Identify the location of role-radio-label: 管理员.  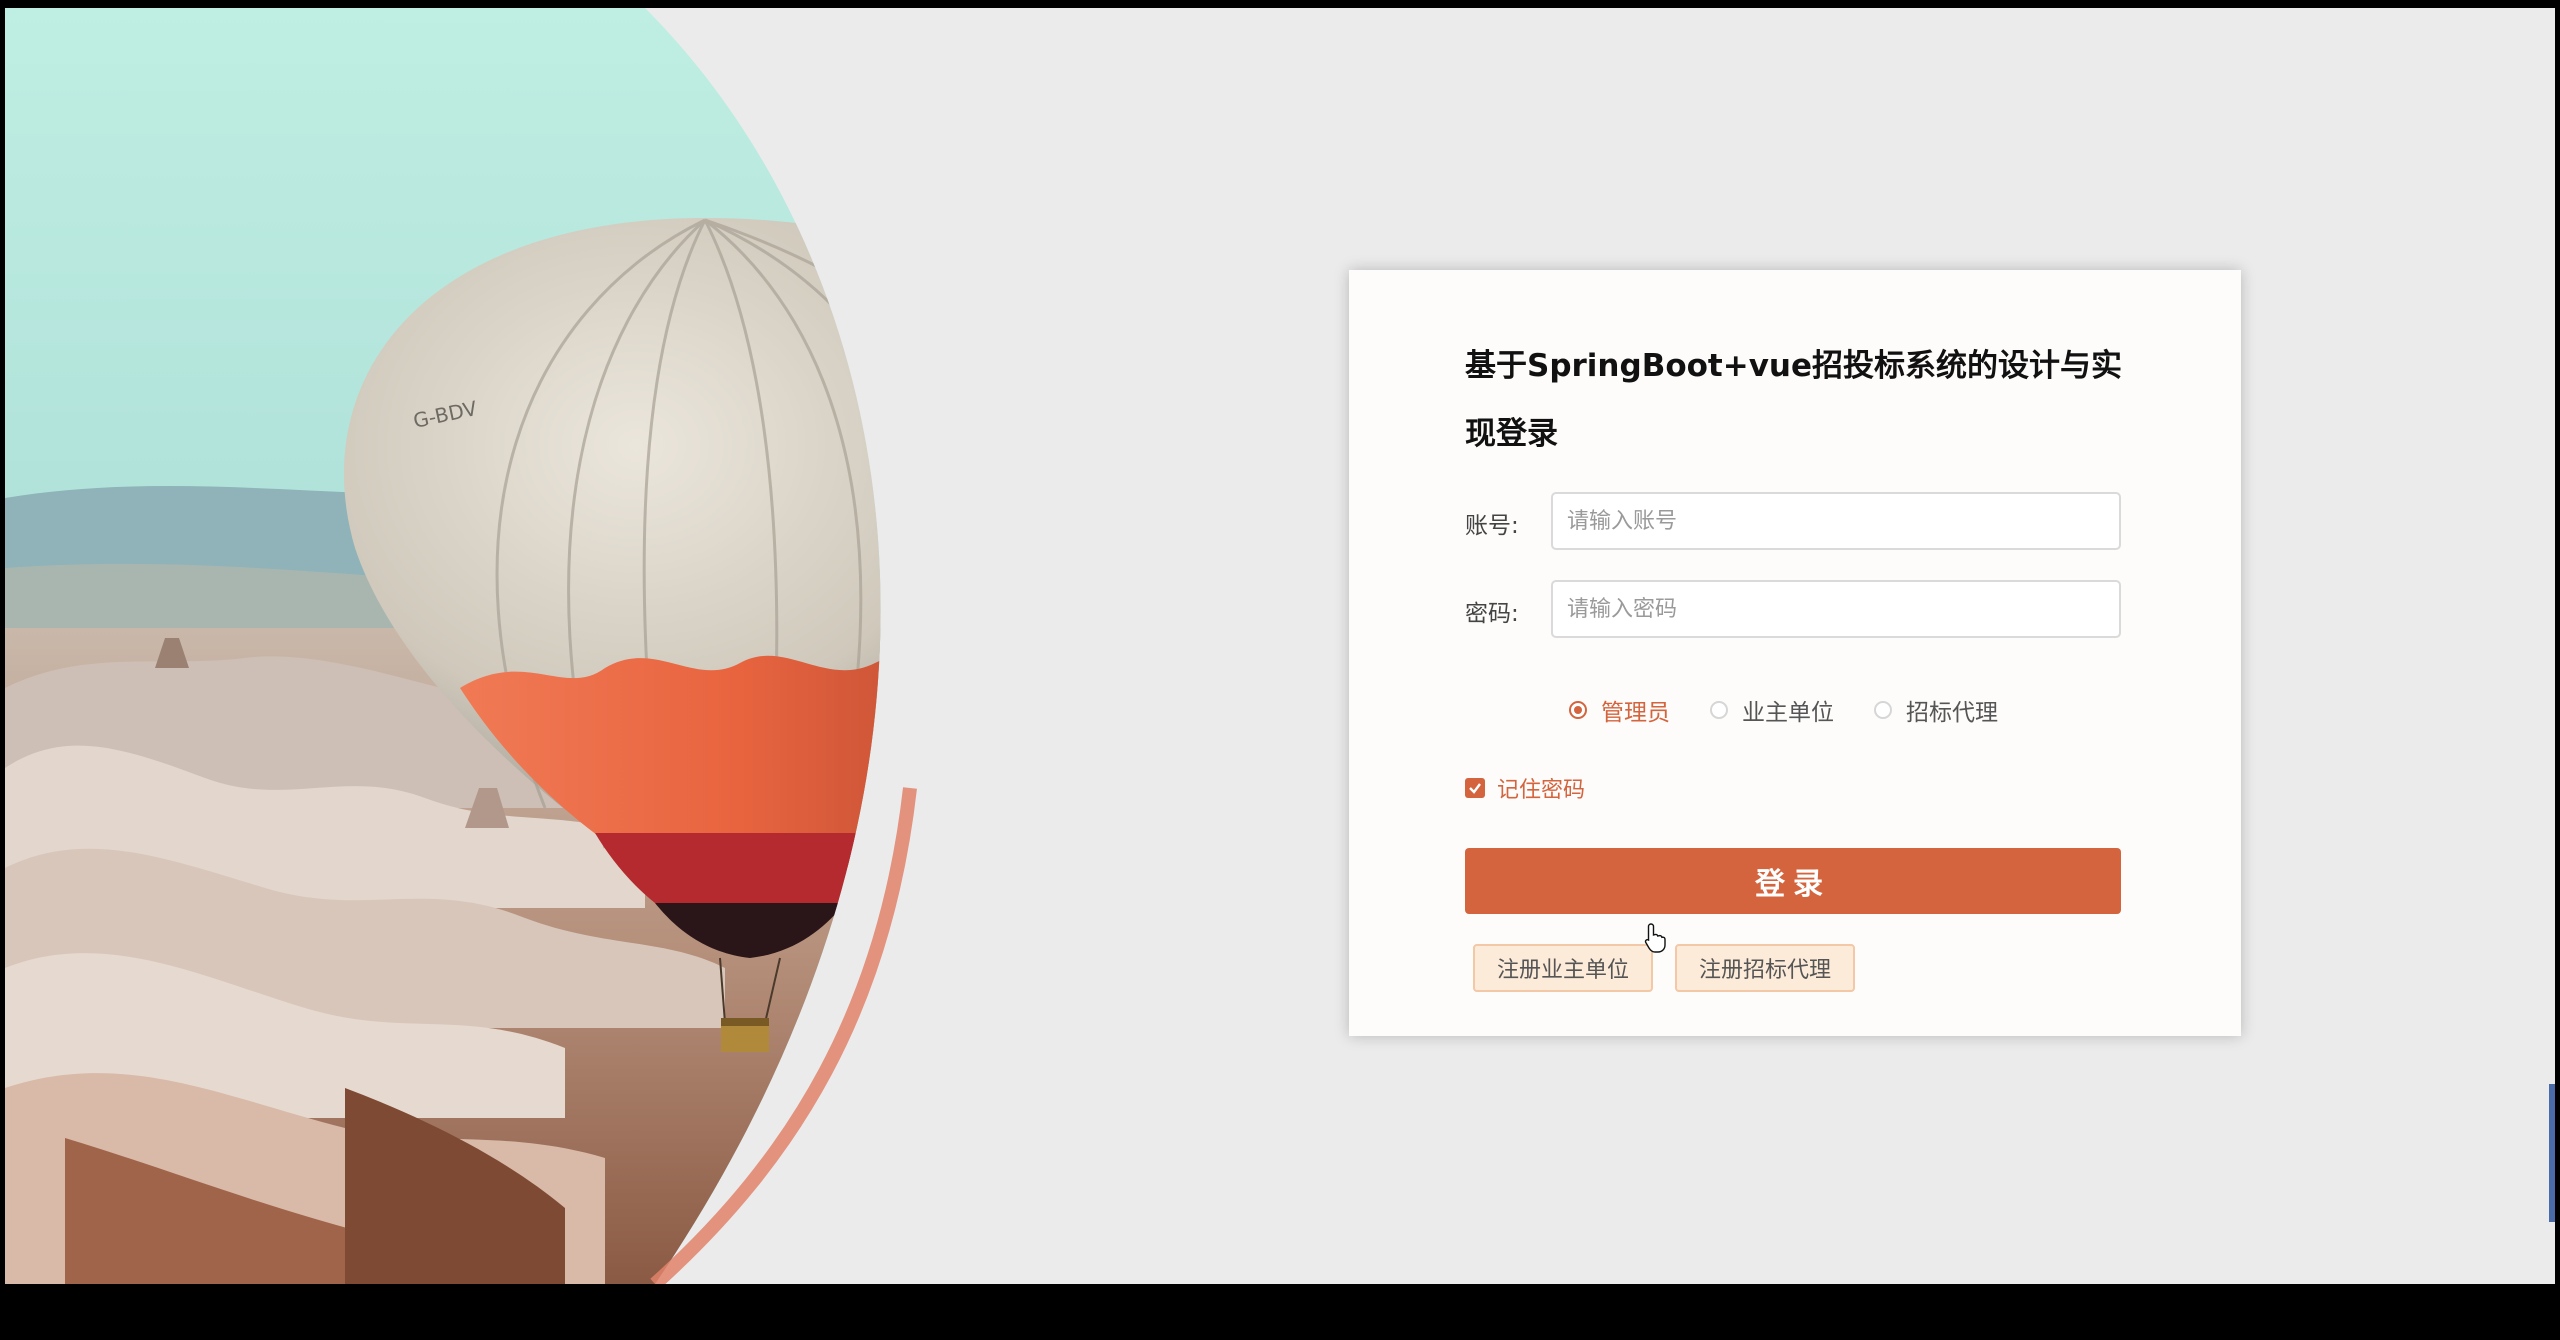
(1635, 713).